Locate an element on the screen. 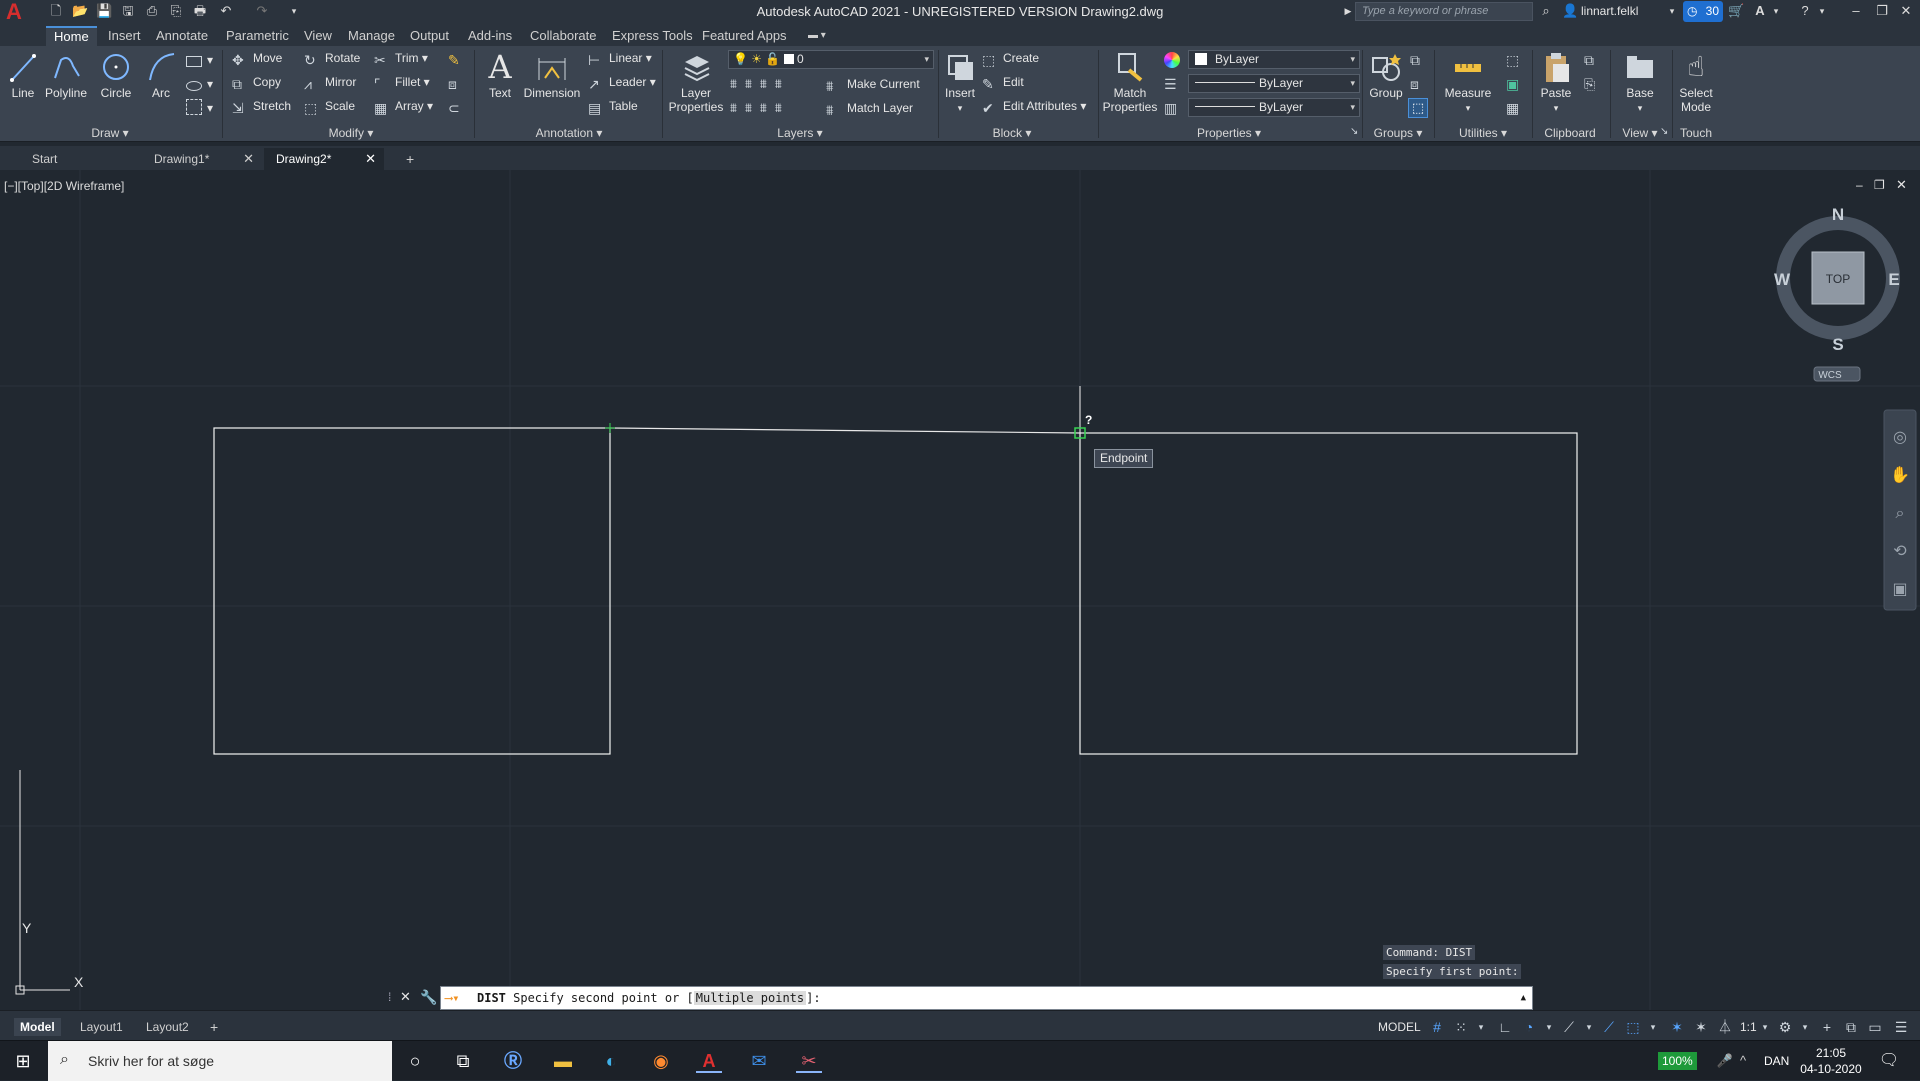  grid-icon: # is located at coordinates (1437, 1027).